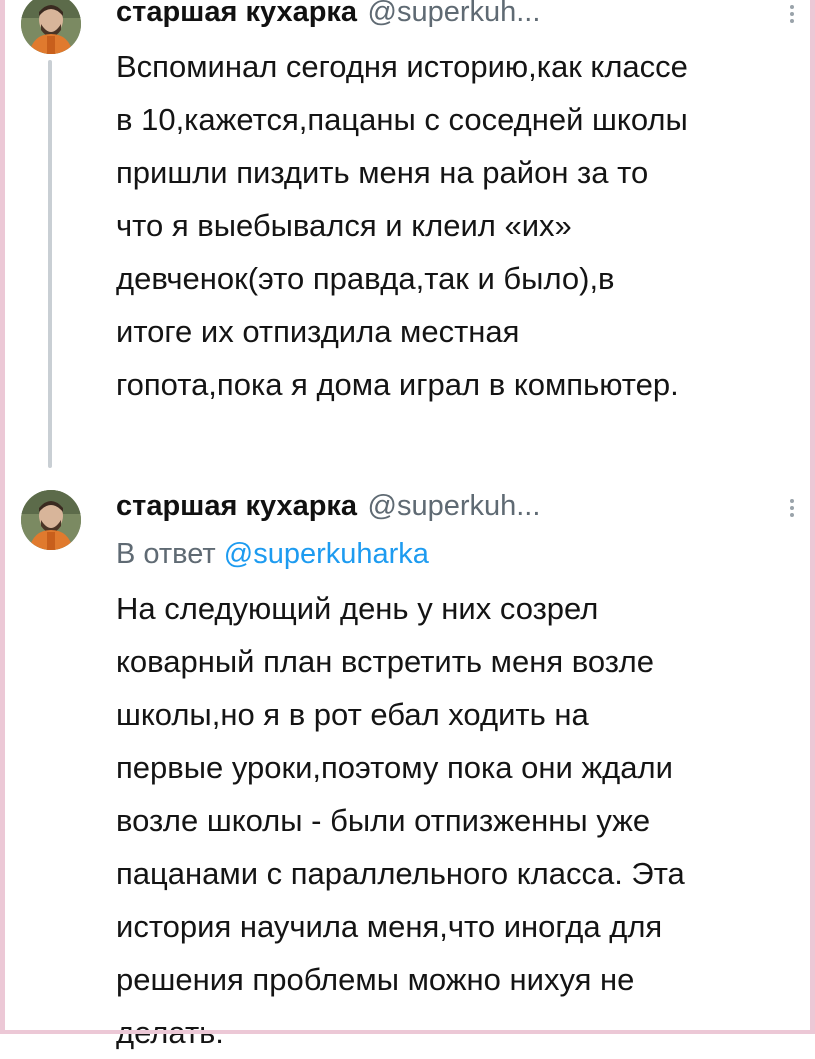 The height and width of the screenshot is (1059, 815). I want to click on tweet-text-line: в 10,кажется,пацаны с соседней школы, so click(402, 119).